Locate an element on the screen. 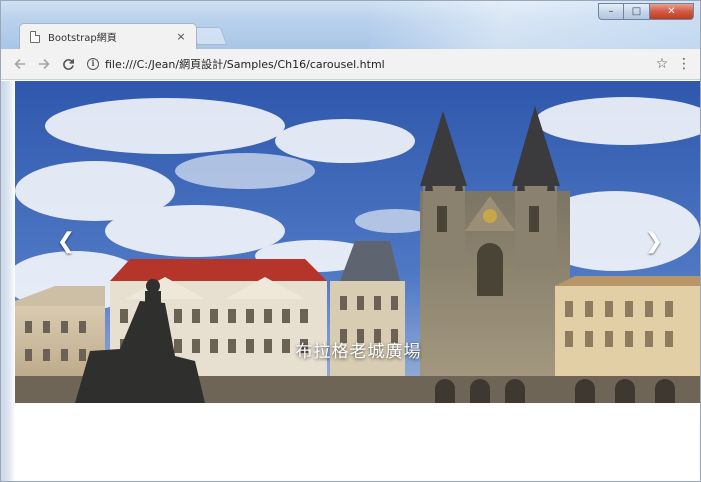 Image resolution: width=701 pixels, height=482 pixels. maximize-button: □ is located at coordinates (637, 11).